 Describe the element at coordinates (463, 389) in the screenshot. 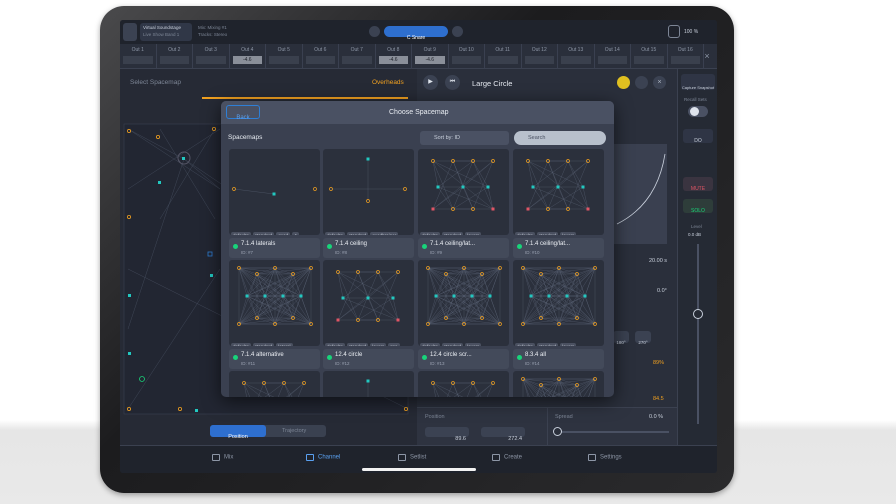

I see `spacemap-thumbnail` at that location.